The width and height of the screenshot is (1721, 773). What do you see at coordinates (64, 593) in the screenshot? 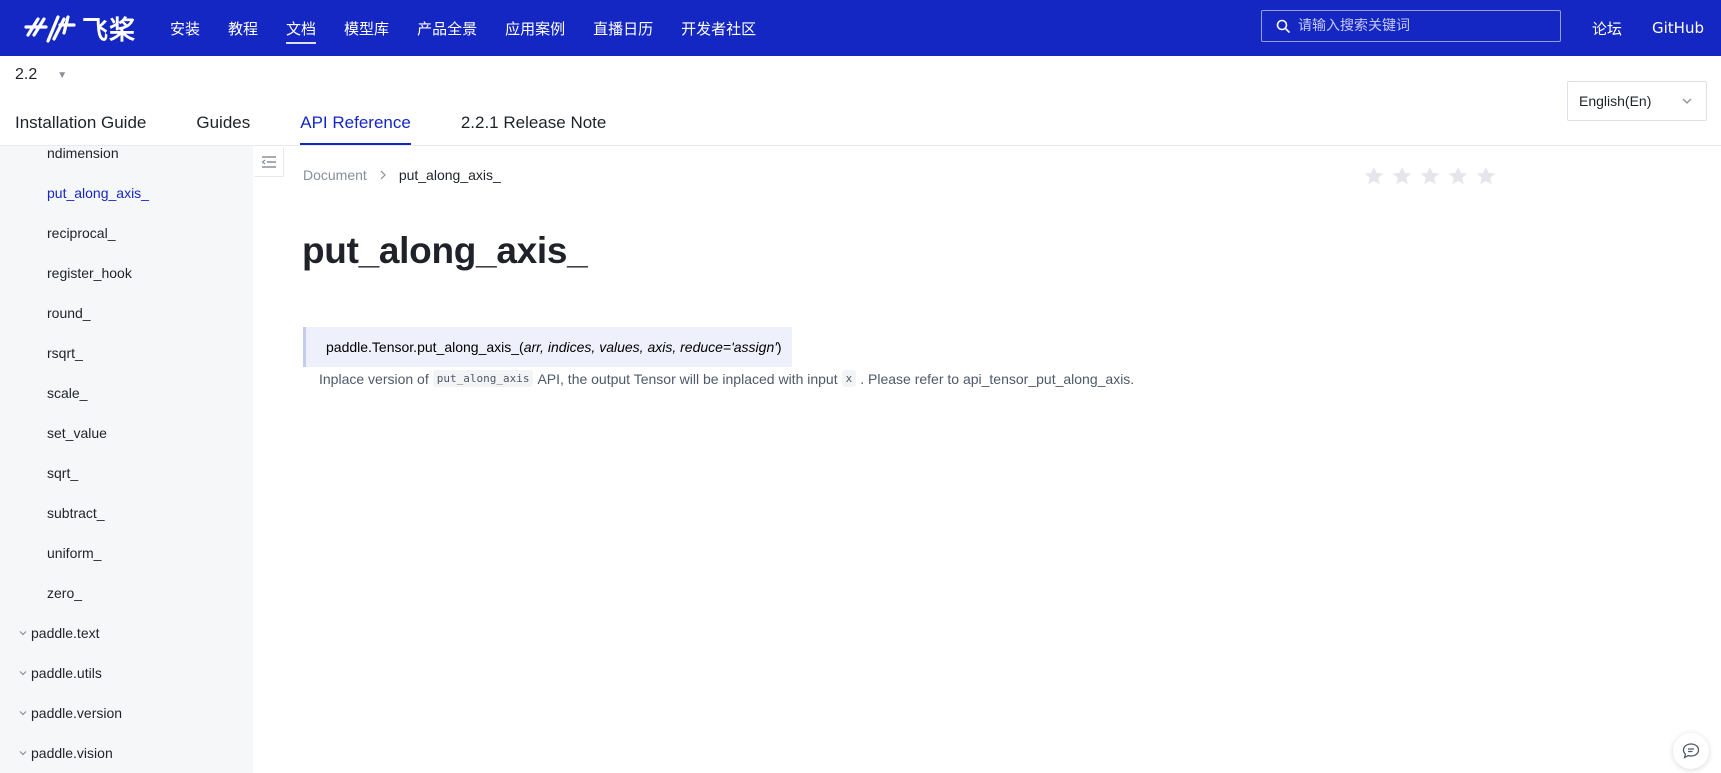
I see `sidebar-item-zero: zero_` at bounding box center [64, 593].